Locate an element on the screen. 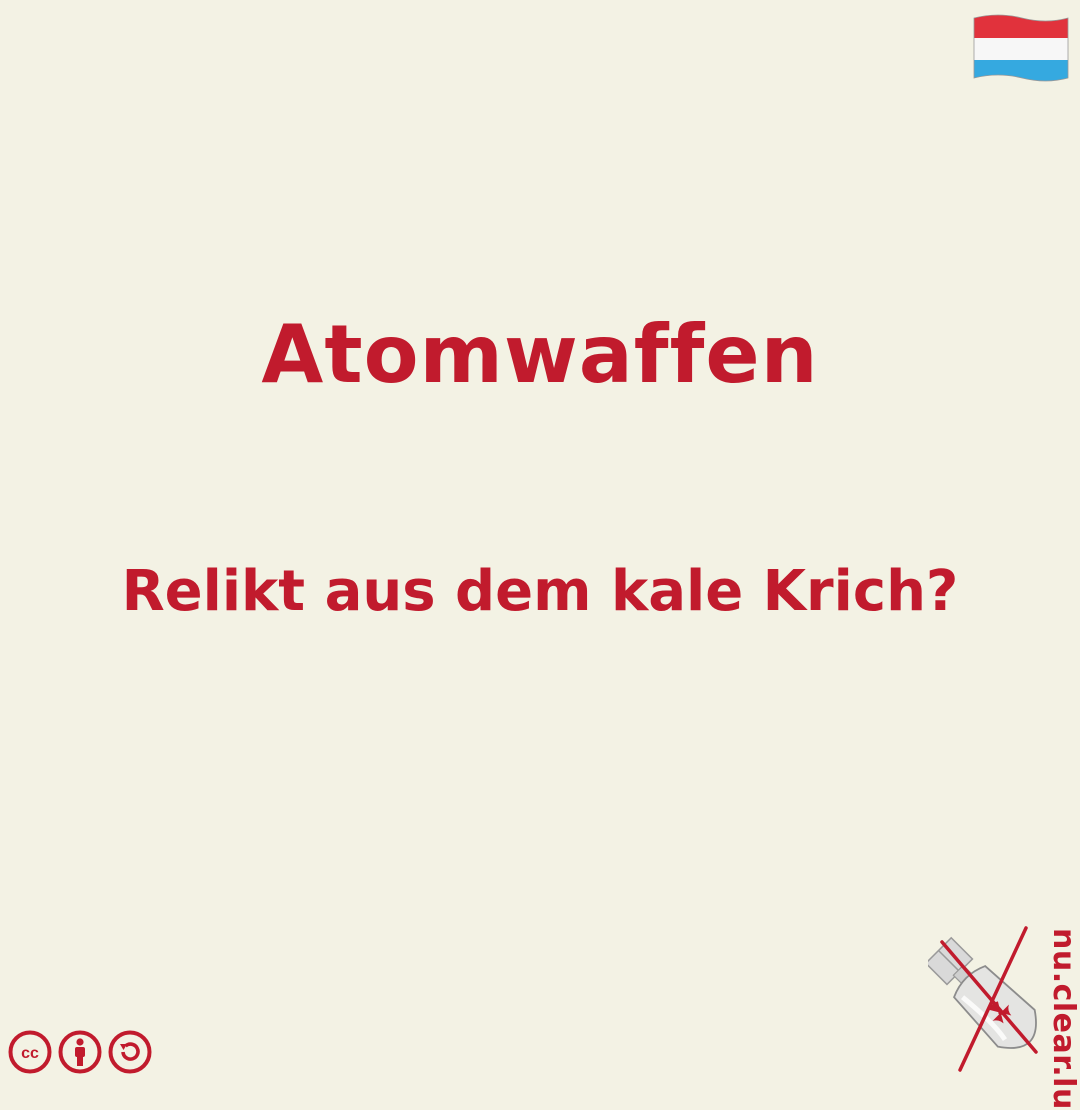 Image resolution: width=1080 pixels, height=1110 pixels. crossed-bomb-icon is located at coordinates (983, 999).